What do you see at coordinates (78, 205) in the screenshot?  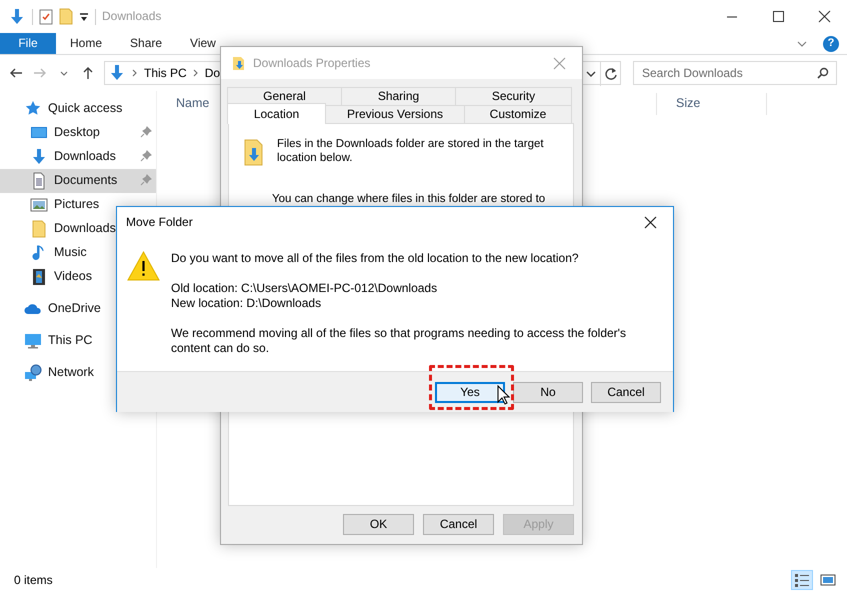 I see `sidebar-item: Pictures` at bounding box center [78, 205].